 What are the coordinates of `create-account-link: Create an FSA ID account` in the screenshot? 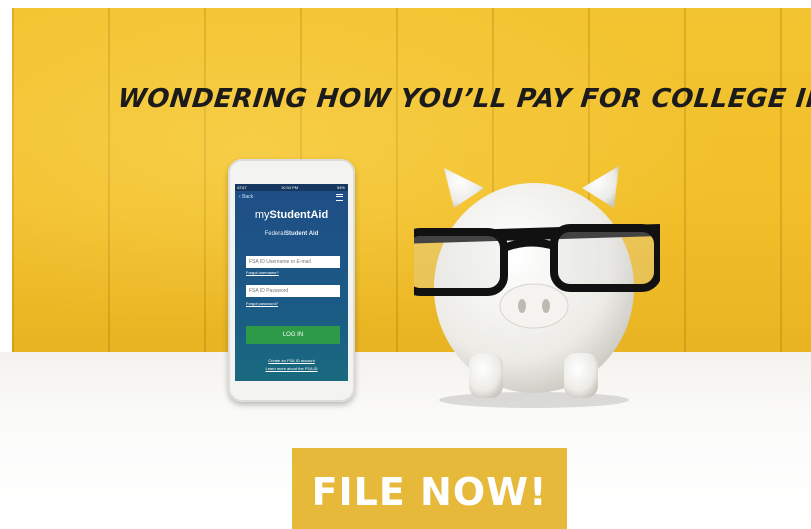 It's located at (291, 360).